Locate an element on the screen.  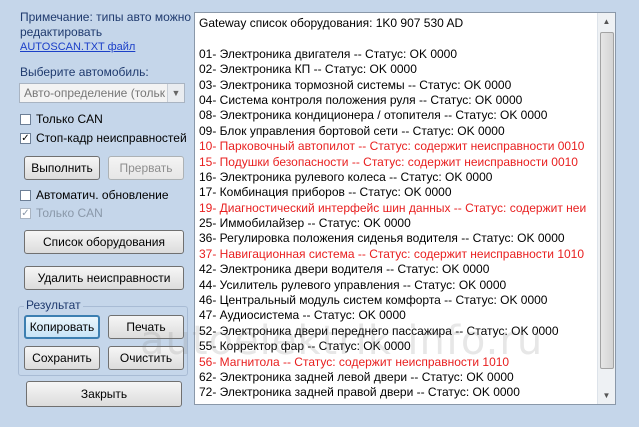
copy-button: Копировать is located at coordinates (62, 327).